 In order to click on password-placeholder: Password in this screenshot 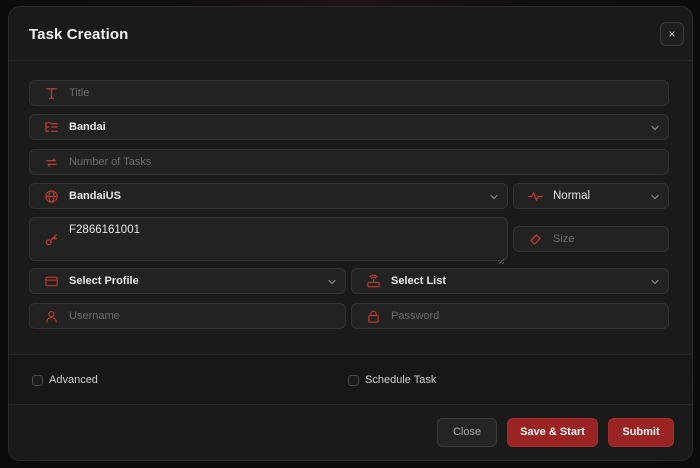, I will do `click(415, 316)`.